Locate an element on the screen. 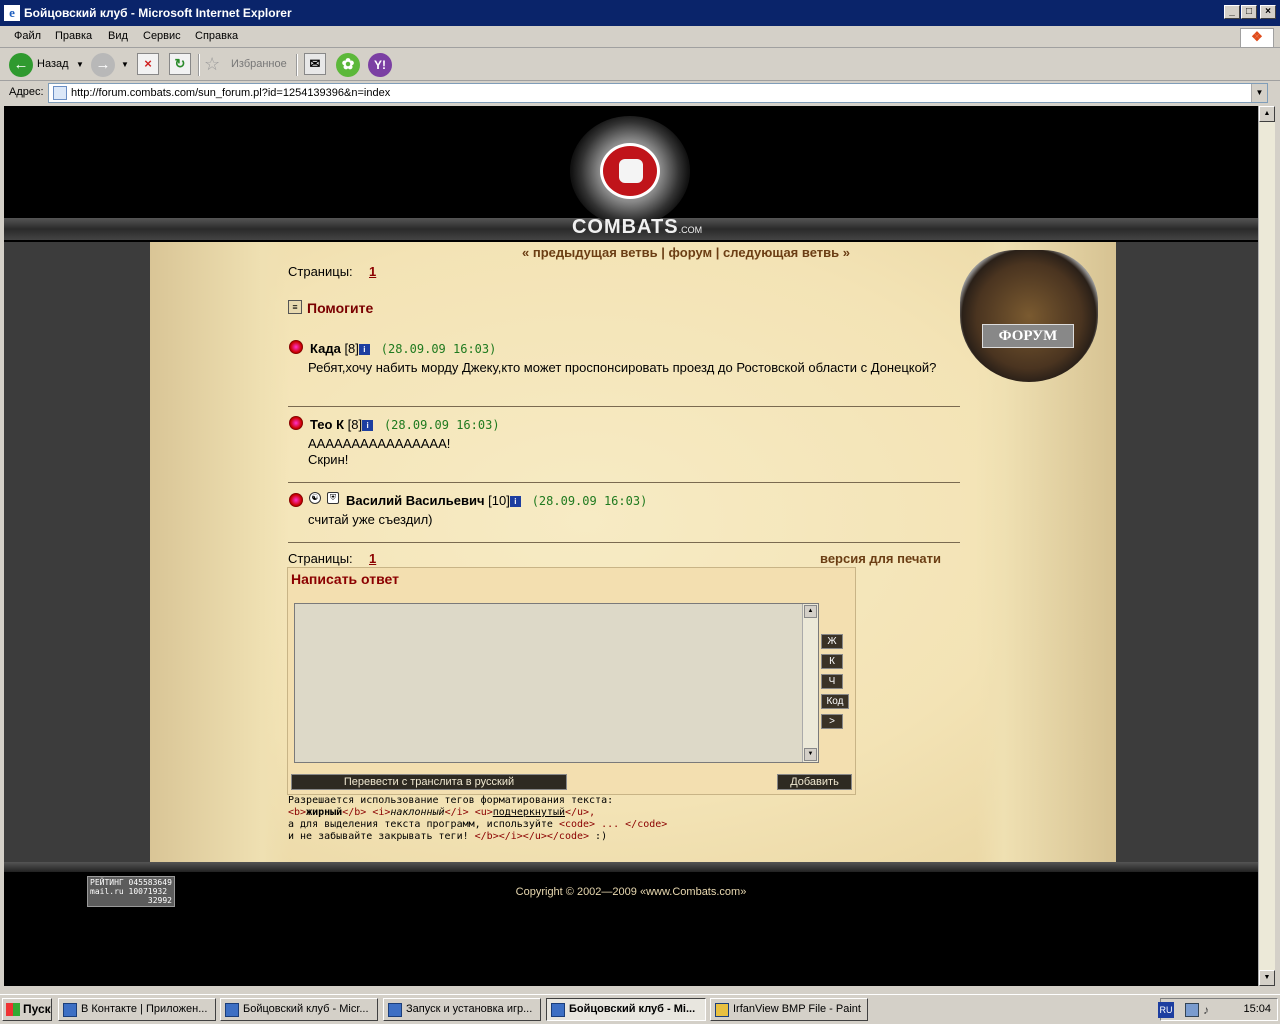 Image resolution: width=1280 pixels, height=1024 pixels. post-divider is located at coordinates (624, 406).